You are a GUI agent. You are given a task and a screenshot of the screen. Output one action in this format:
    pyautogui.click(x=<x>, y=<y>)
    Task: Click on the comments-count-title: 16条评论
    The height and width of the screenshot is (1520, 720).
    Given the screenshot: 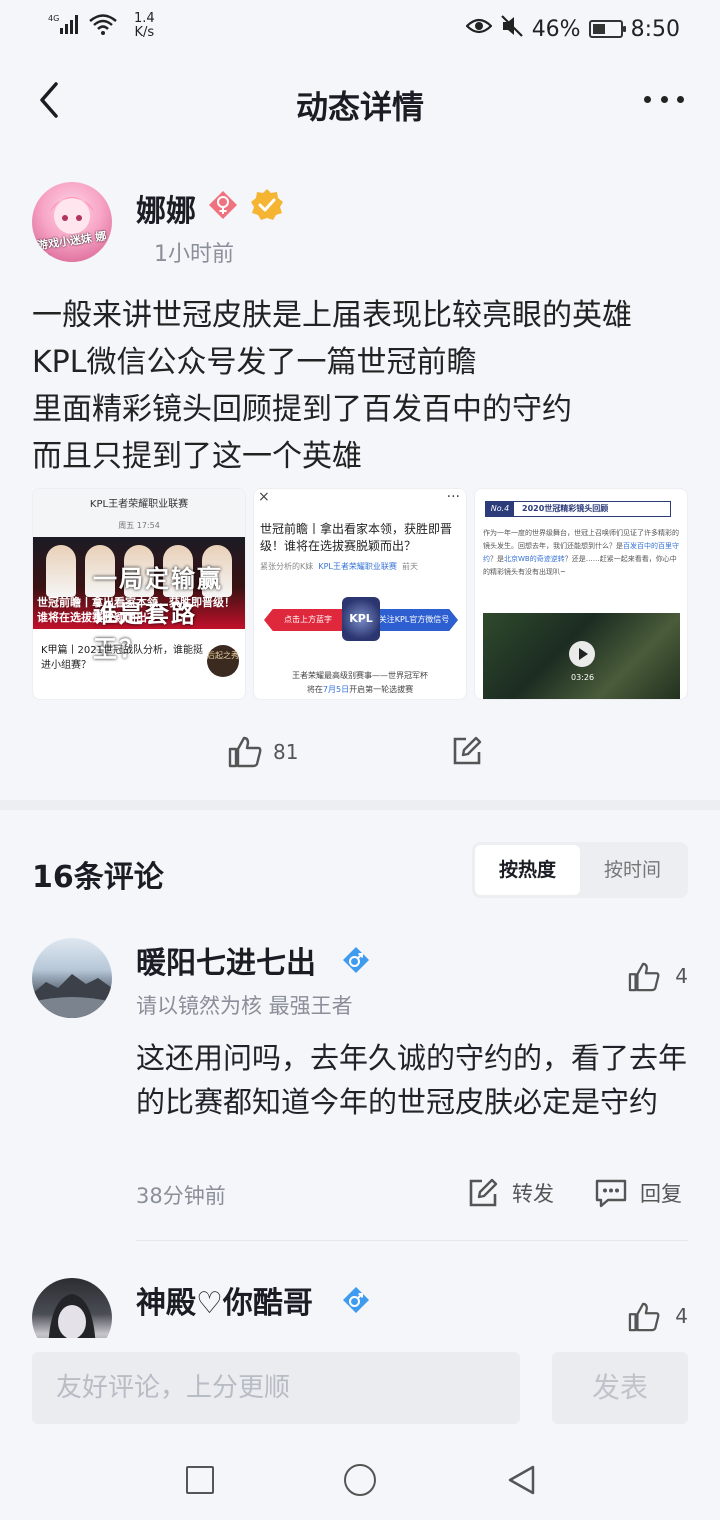 What is the action you would take?
    pyautogui.click(x=98, y=877)
    